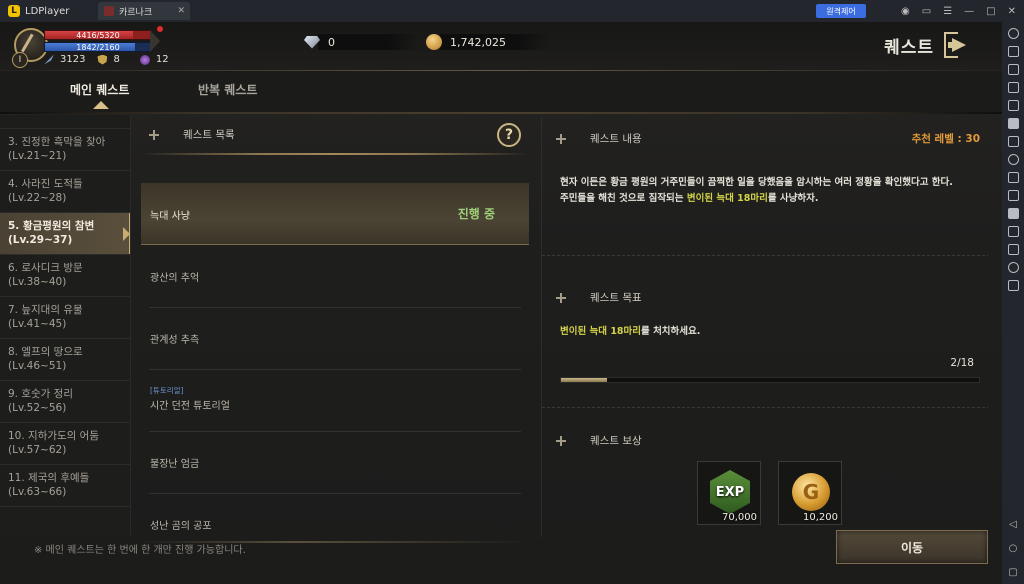 Image resolution: width=1024 pixels, height=584 pixels. What do you see at coordinates (969, 11) in the screenshot?
I see `minimize-icon: —` at bounding box center [969, 11].